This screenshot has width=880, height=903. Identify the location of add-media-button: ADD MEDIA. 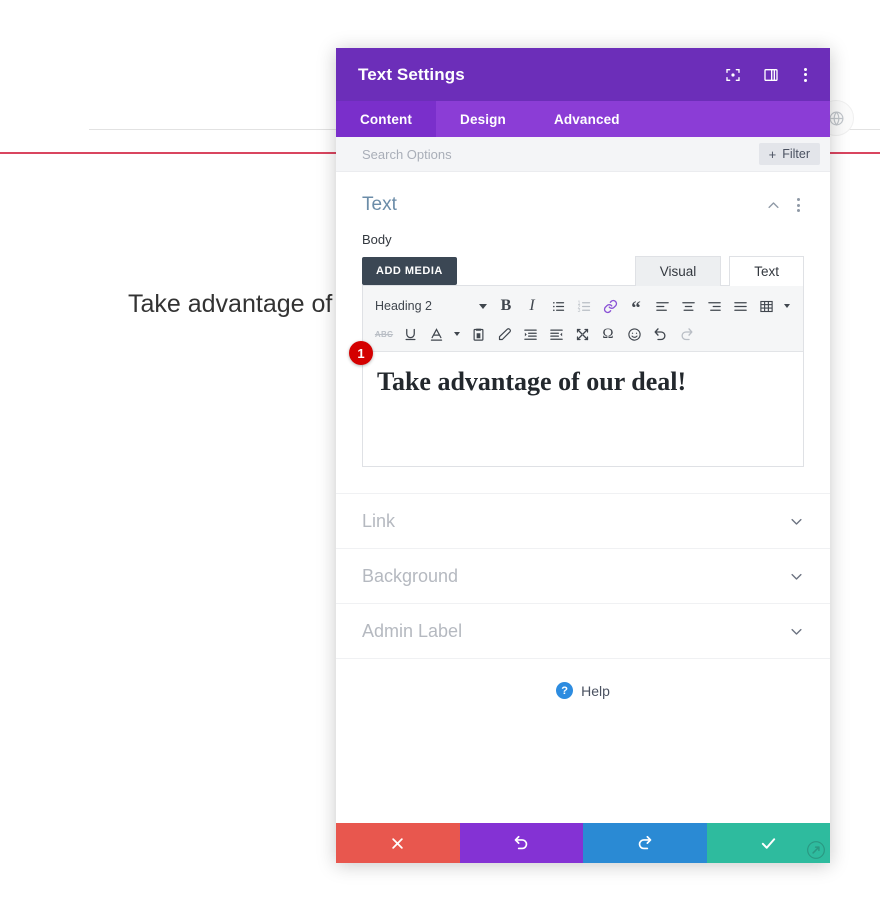
(409, 271).